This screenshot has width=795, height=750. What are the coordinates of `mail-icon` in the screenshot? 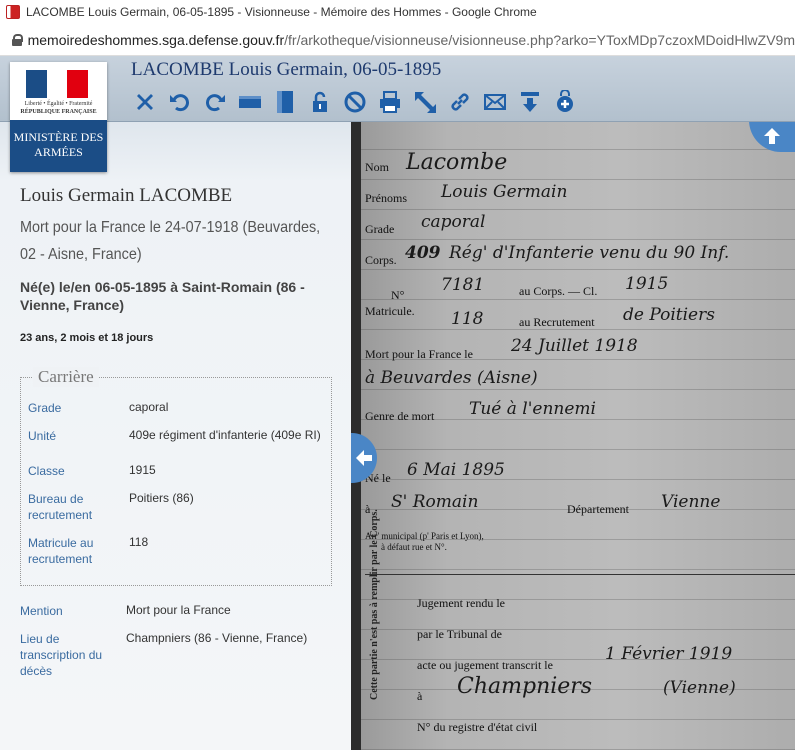 It's located at (494, 102).